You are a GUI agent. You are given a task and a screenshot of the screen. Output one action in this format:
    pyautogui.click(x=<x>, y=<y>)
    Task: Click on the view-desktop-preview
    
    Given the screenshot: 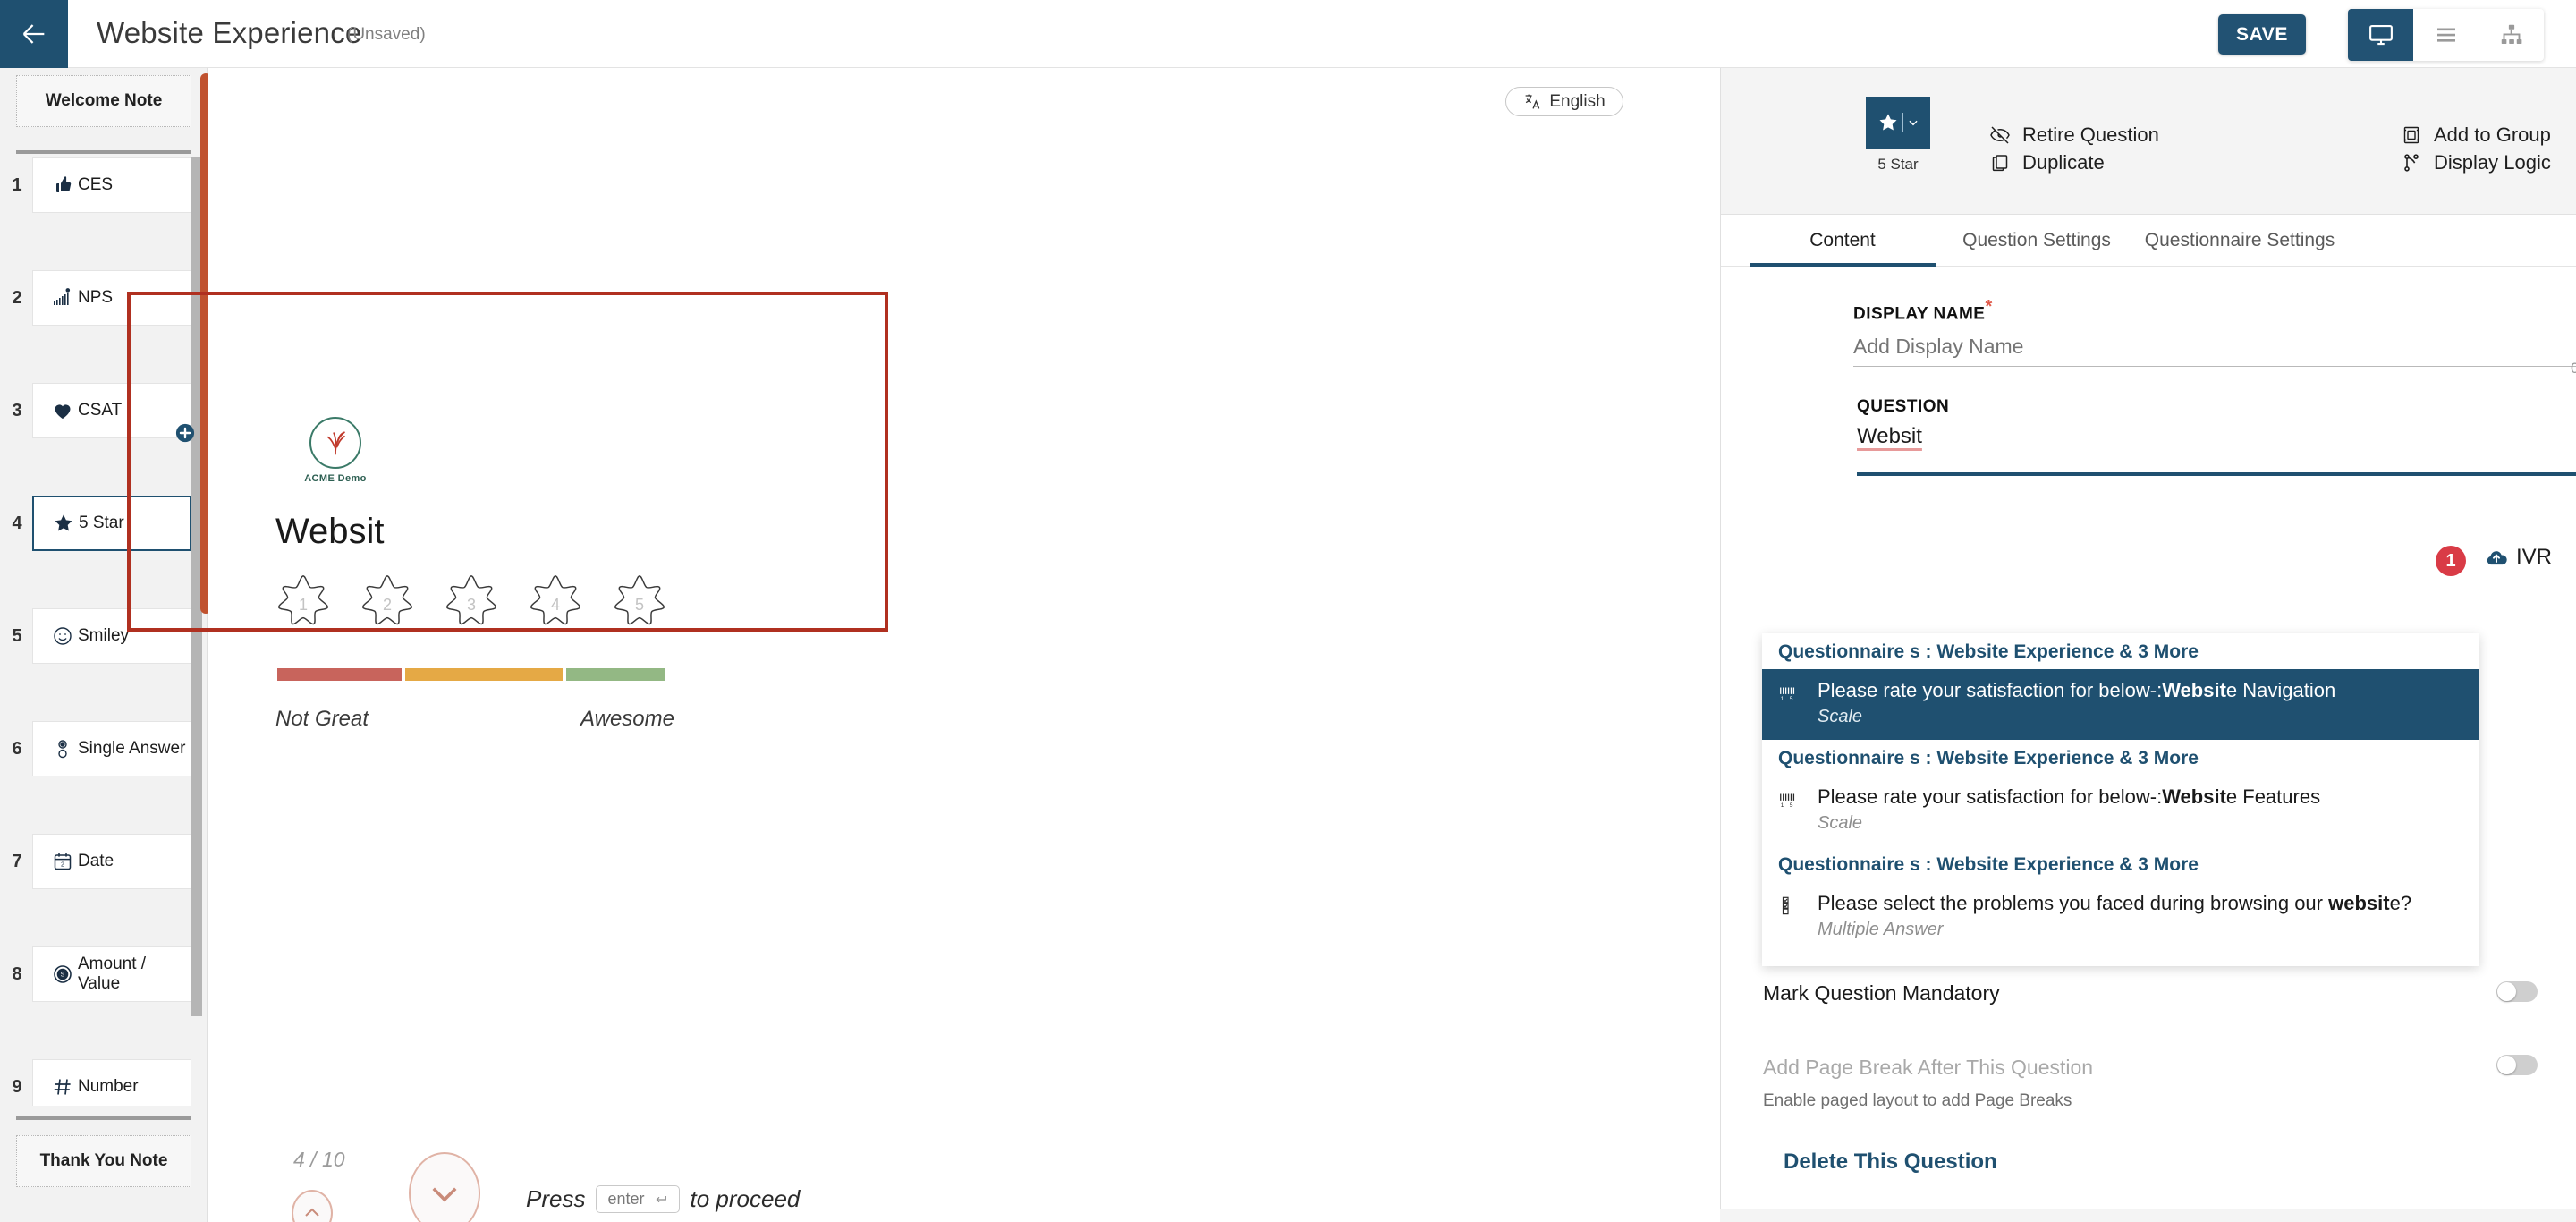 What is the action you would take?
    pyautogui.click(x=2380, y=35)
    